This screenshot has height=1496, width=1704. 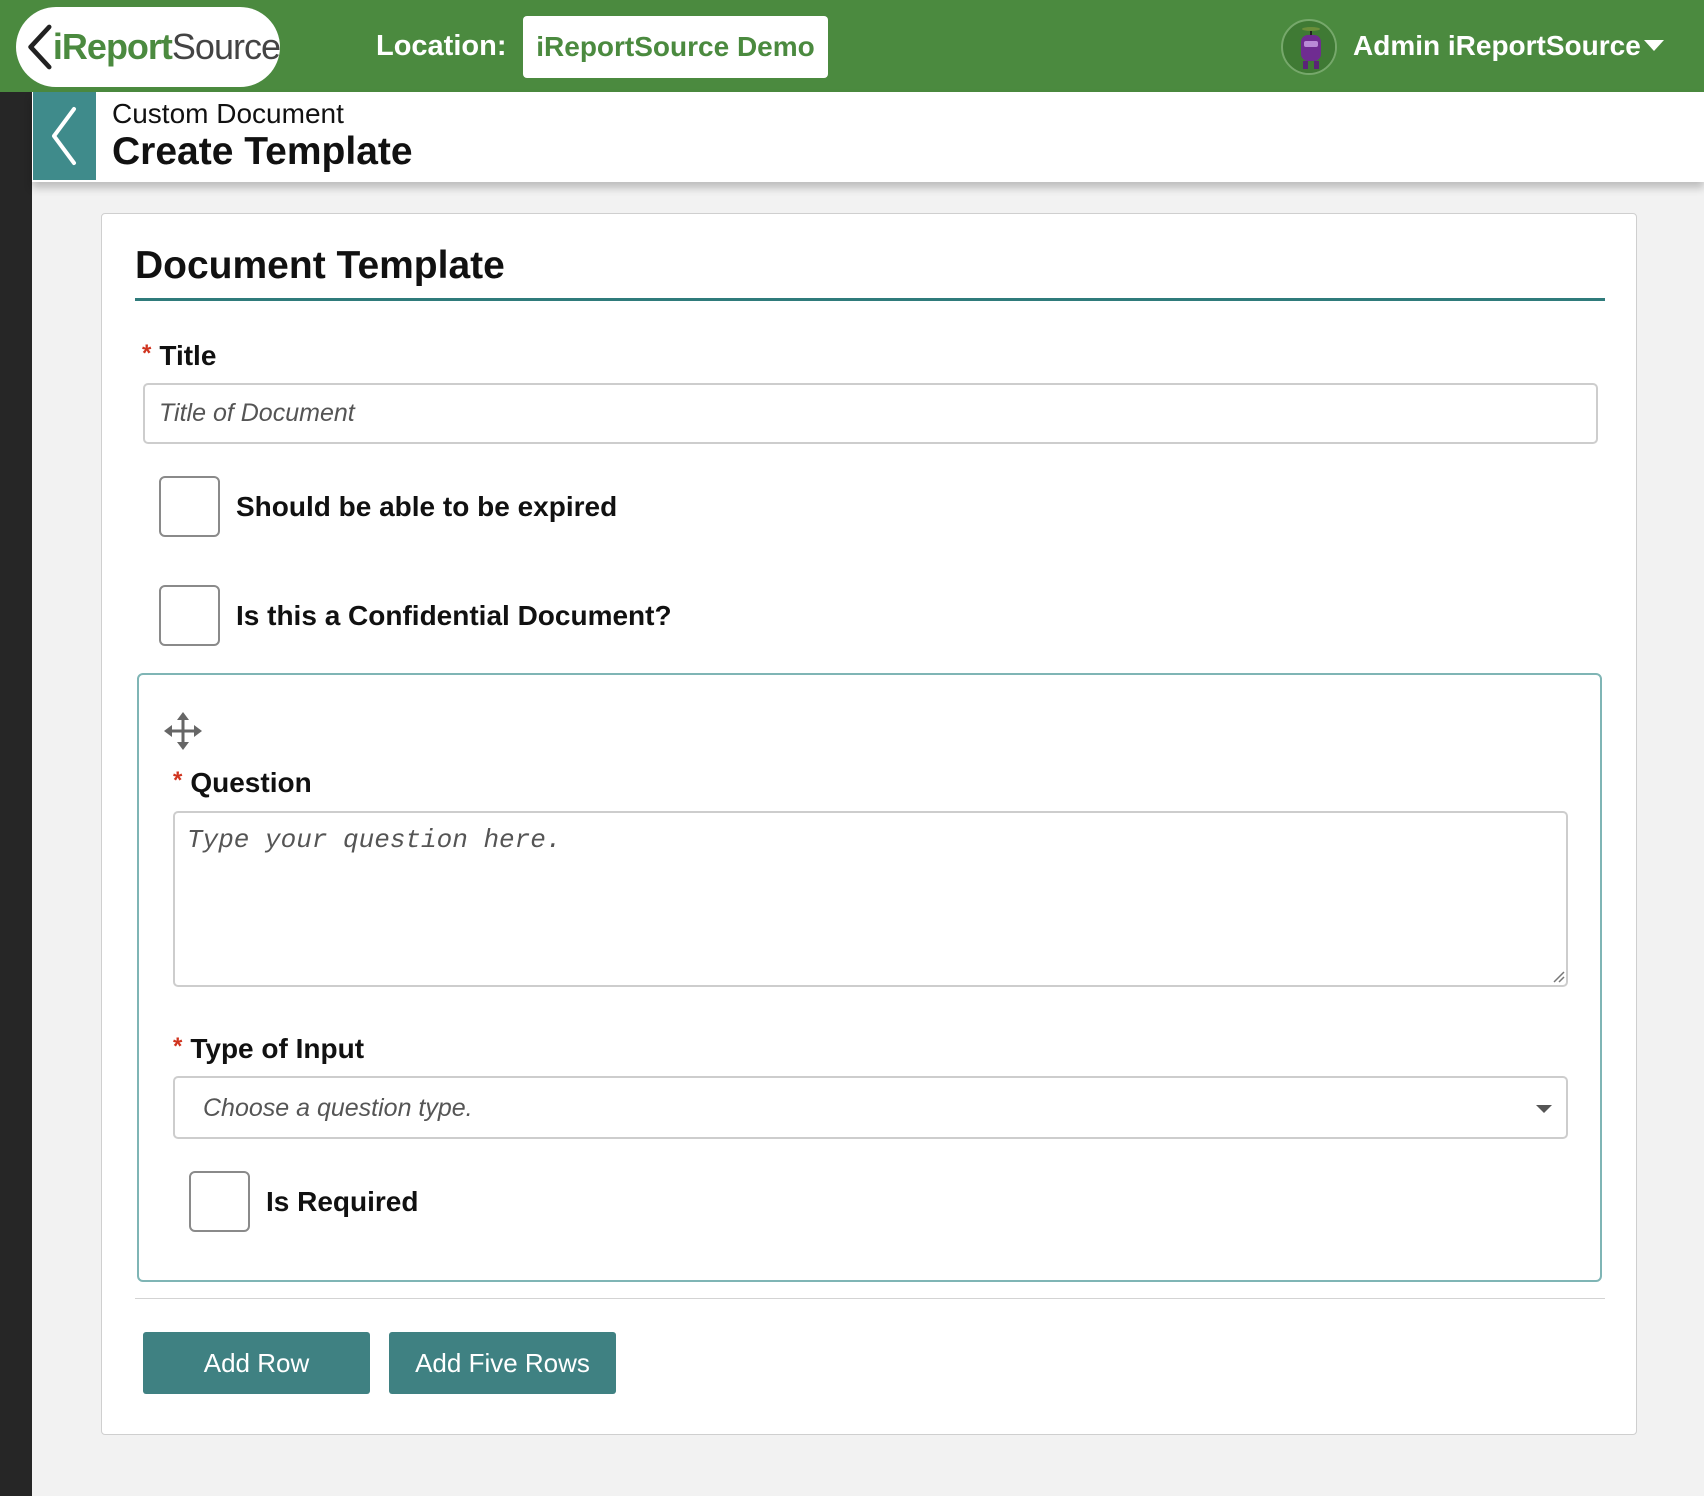 I want to click on section-title: Document Template, so click(x=320, y=265).